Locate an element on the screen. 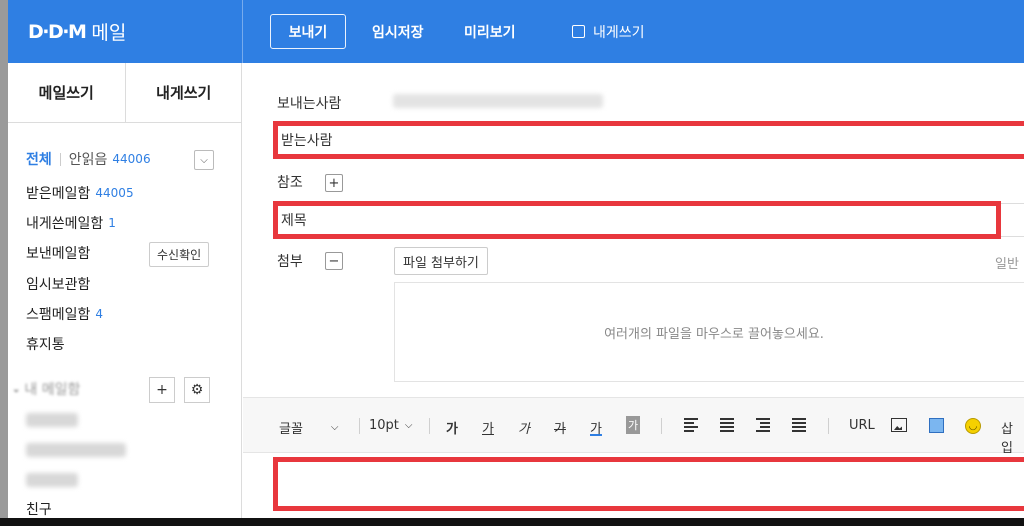 This screenshot has width=1024, height=526. mailbox-settings-button: ⚙ is located at coordinates (197, 390).